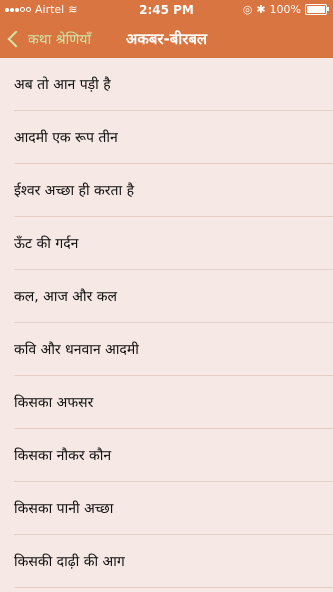 The width and height of the screenshot is (333, 592). I want to click on status-right: ◎ ✱ 100%, so click(285, 9).